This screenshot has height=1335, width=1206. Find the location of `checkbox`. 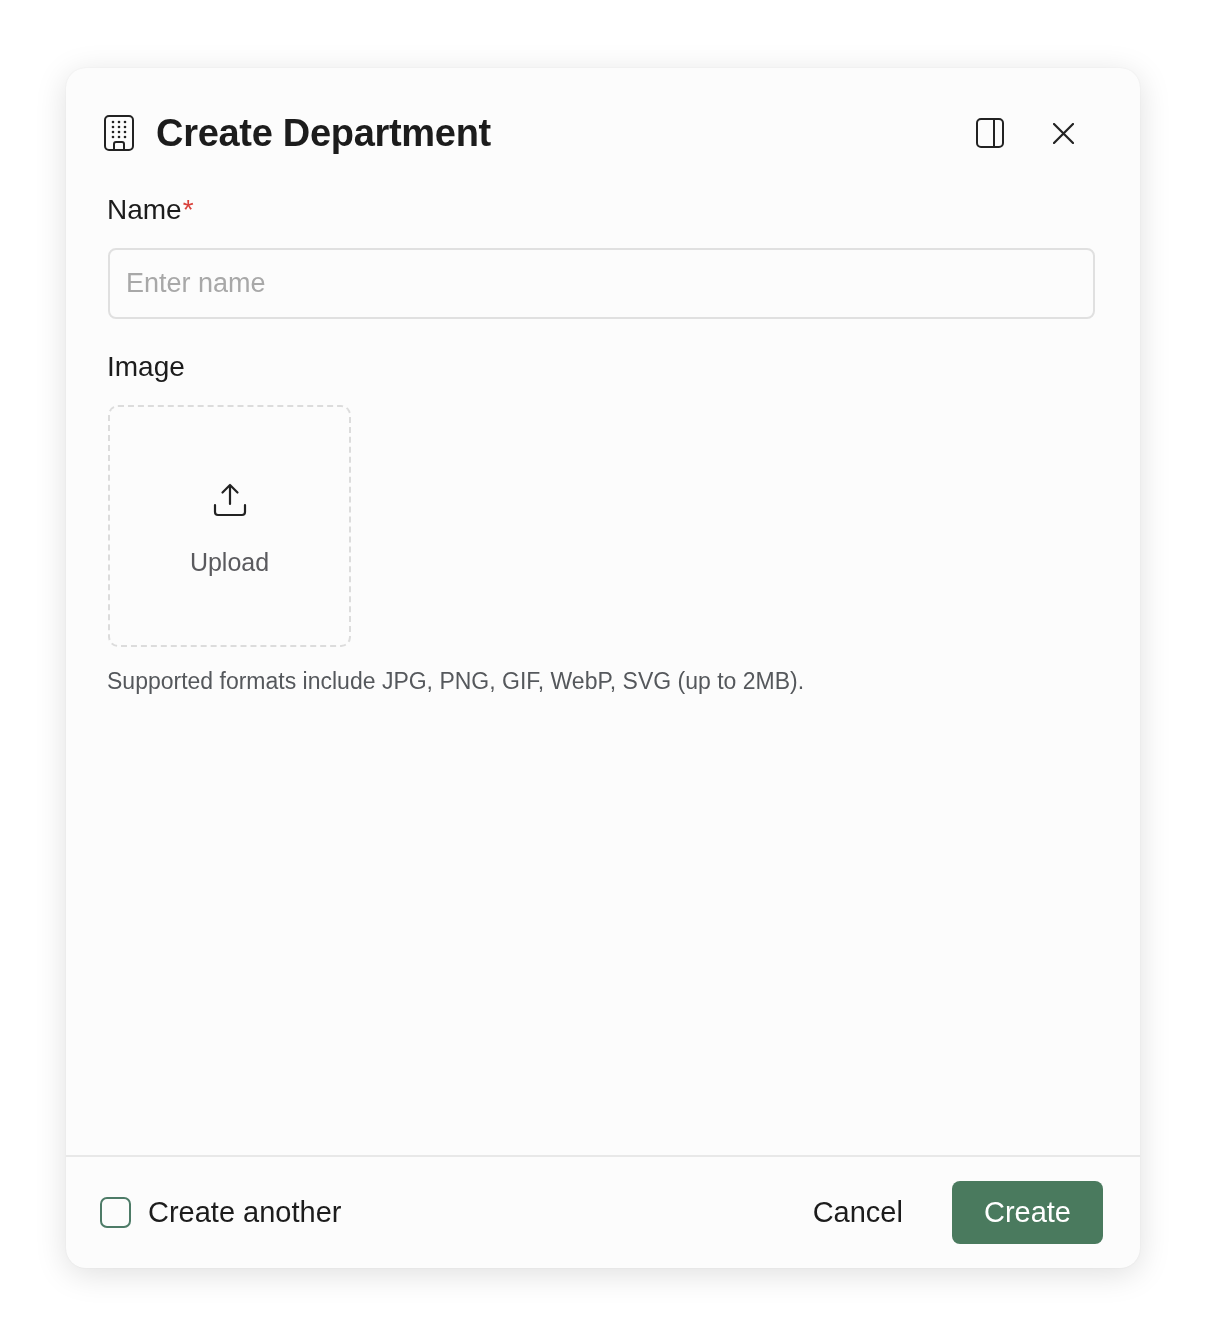

checkbox is located at coordinates (115, 1212).